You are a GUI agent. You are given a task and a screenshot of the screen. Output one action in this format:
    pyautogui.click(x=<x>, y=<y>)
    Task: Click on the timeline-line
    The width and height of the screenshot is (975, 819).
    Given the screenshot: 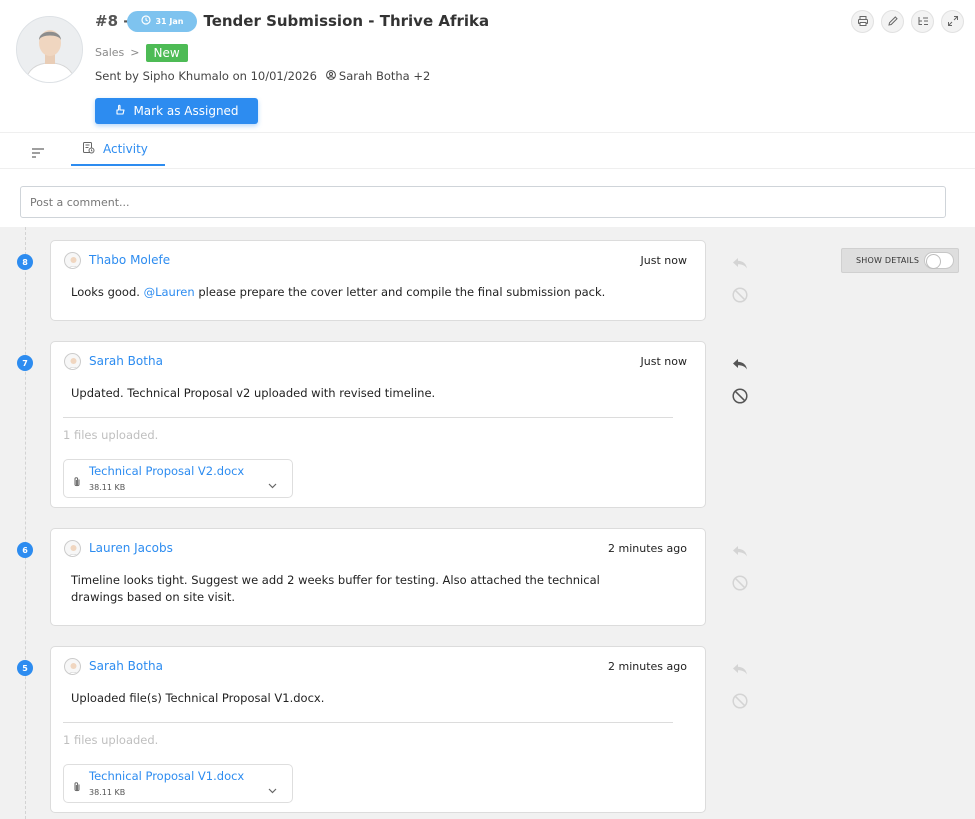 What is the action you would take?
    pyautogui.click(x=25, y=523)
    